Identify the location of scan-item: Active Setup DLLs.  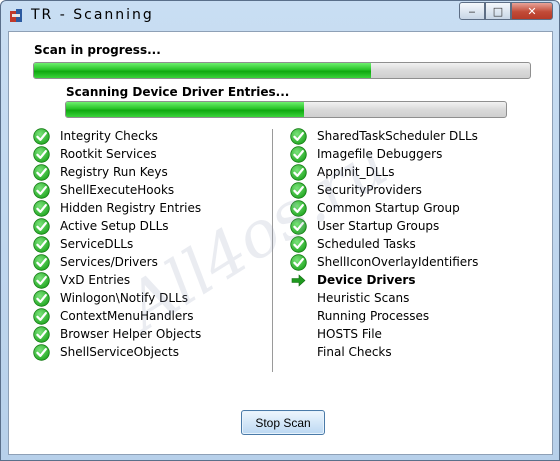
(117, 226).